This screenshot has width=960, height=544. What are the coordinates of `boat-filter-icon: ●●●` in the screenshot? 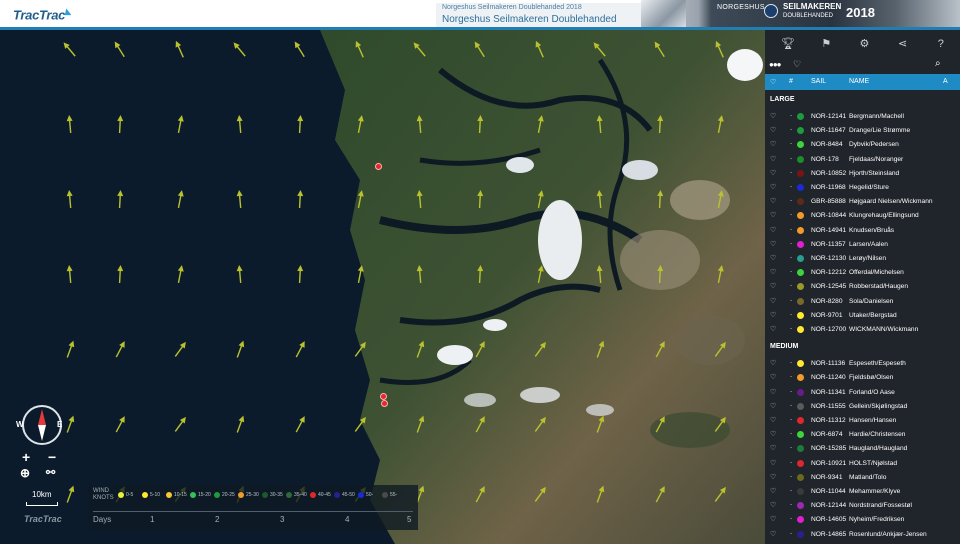 It's located at (775, 64).